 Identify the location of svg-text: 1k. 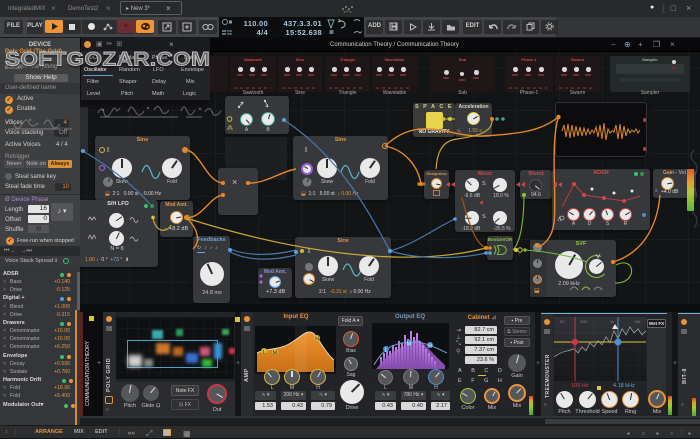
(612, 321).